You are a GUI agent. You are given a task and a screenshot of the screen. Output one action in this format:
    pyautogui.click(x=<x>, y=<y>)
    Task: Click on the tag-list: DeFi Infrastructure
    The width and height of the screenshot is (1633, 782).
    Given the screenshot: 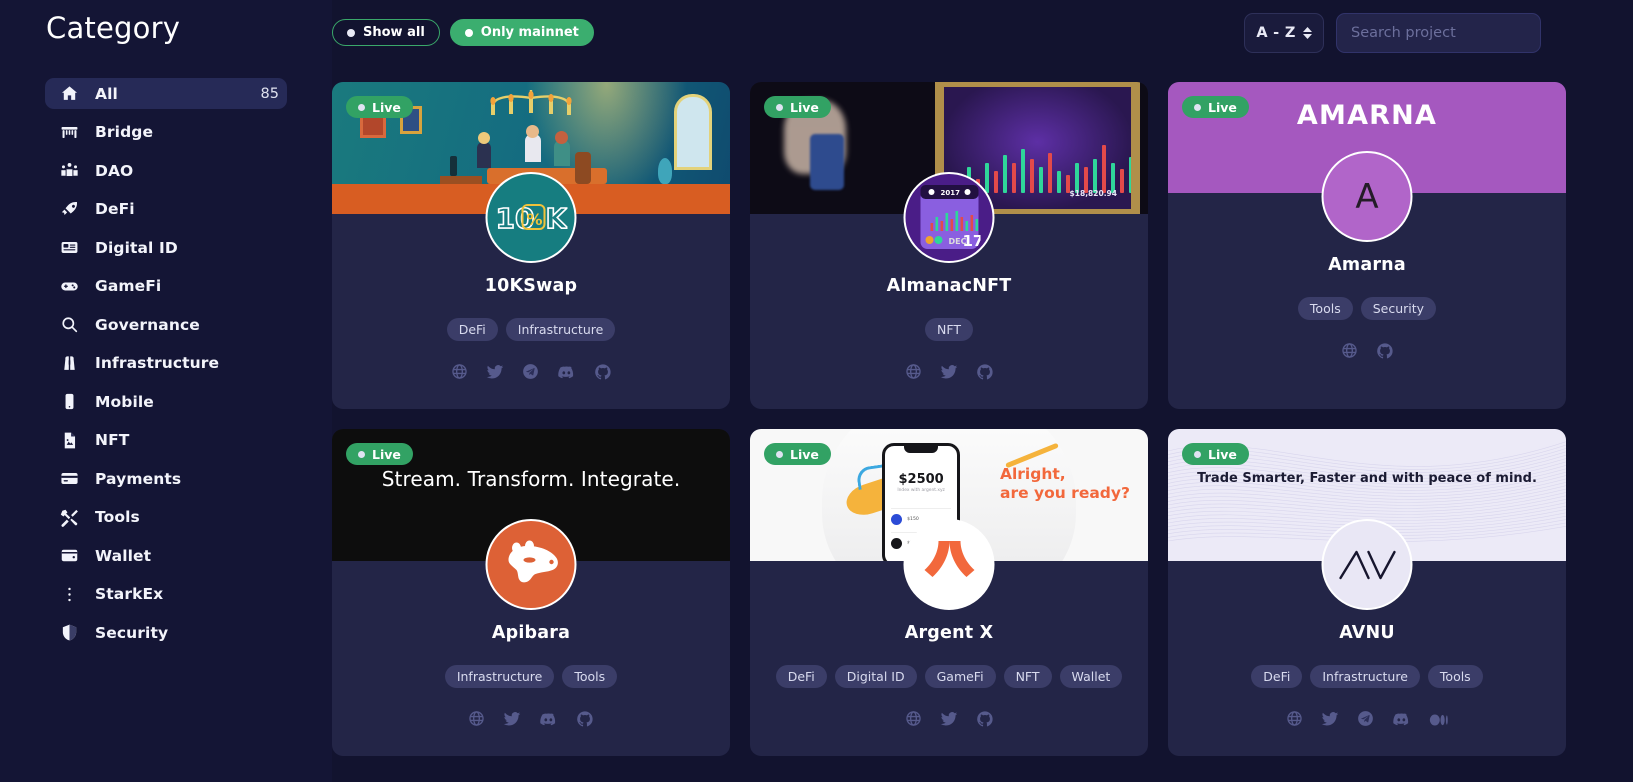 What is the action you would take?
    pyautogui.click(x=531, y=329)
    